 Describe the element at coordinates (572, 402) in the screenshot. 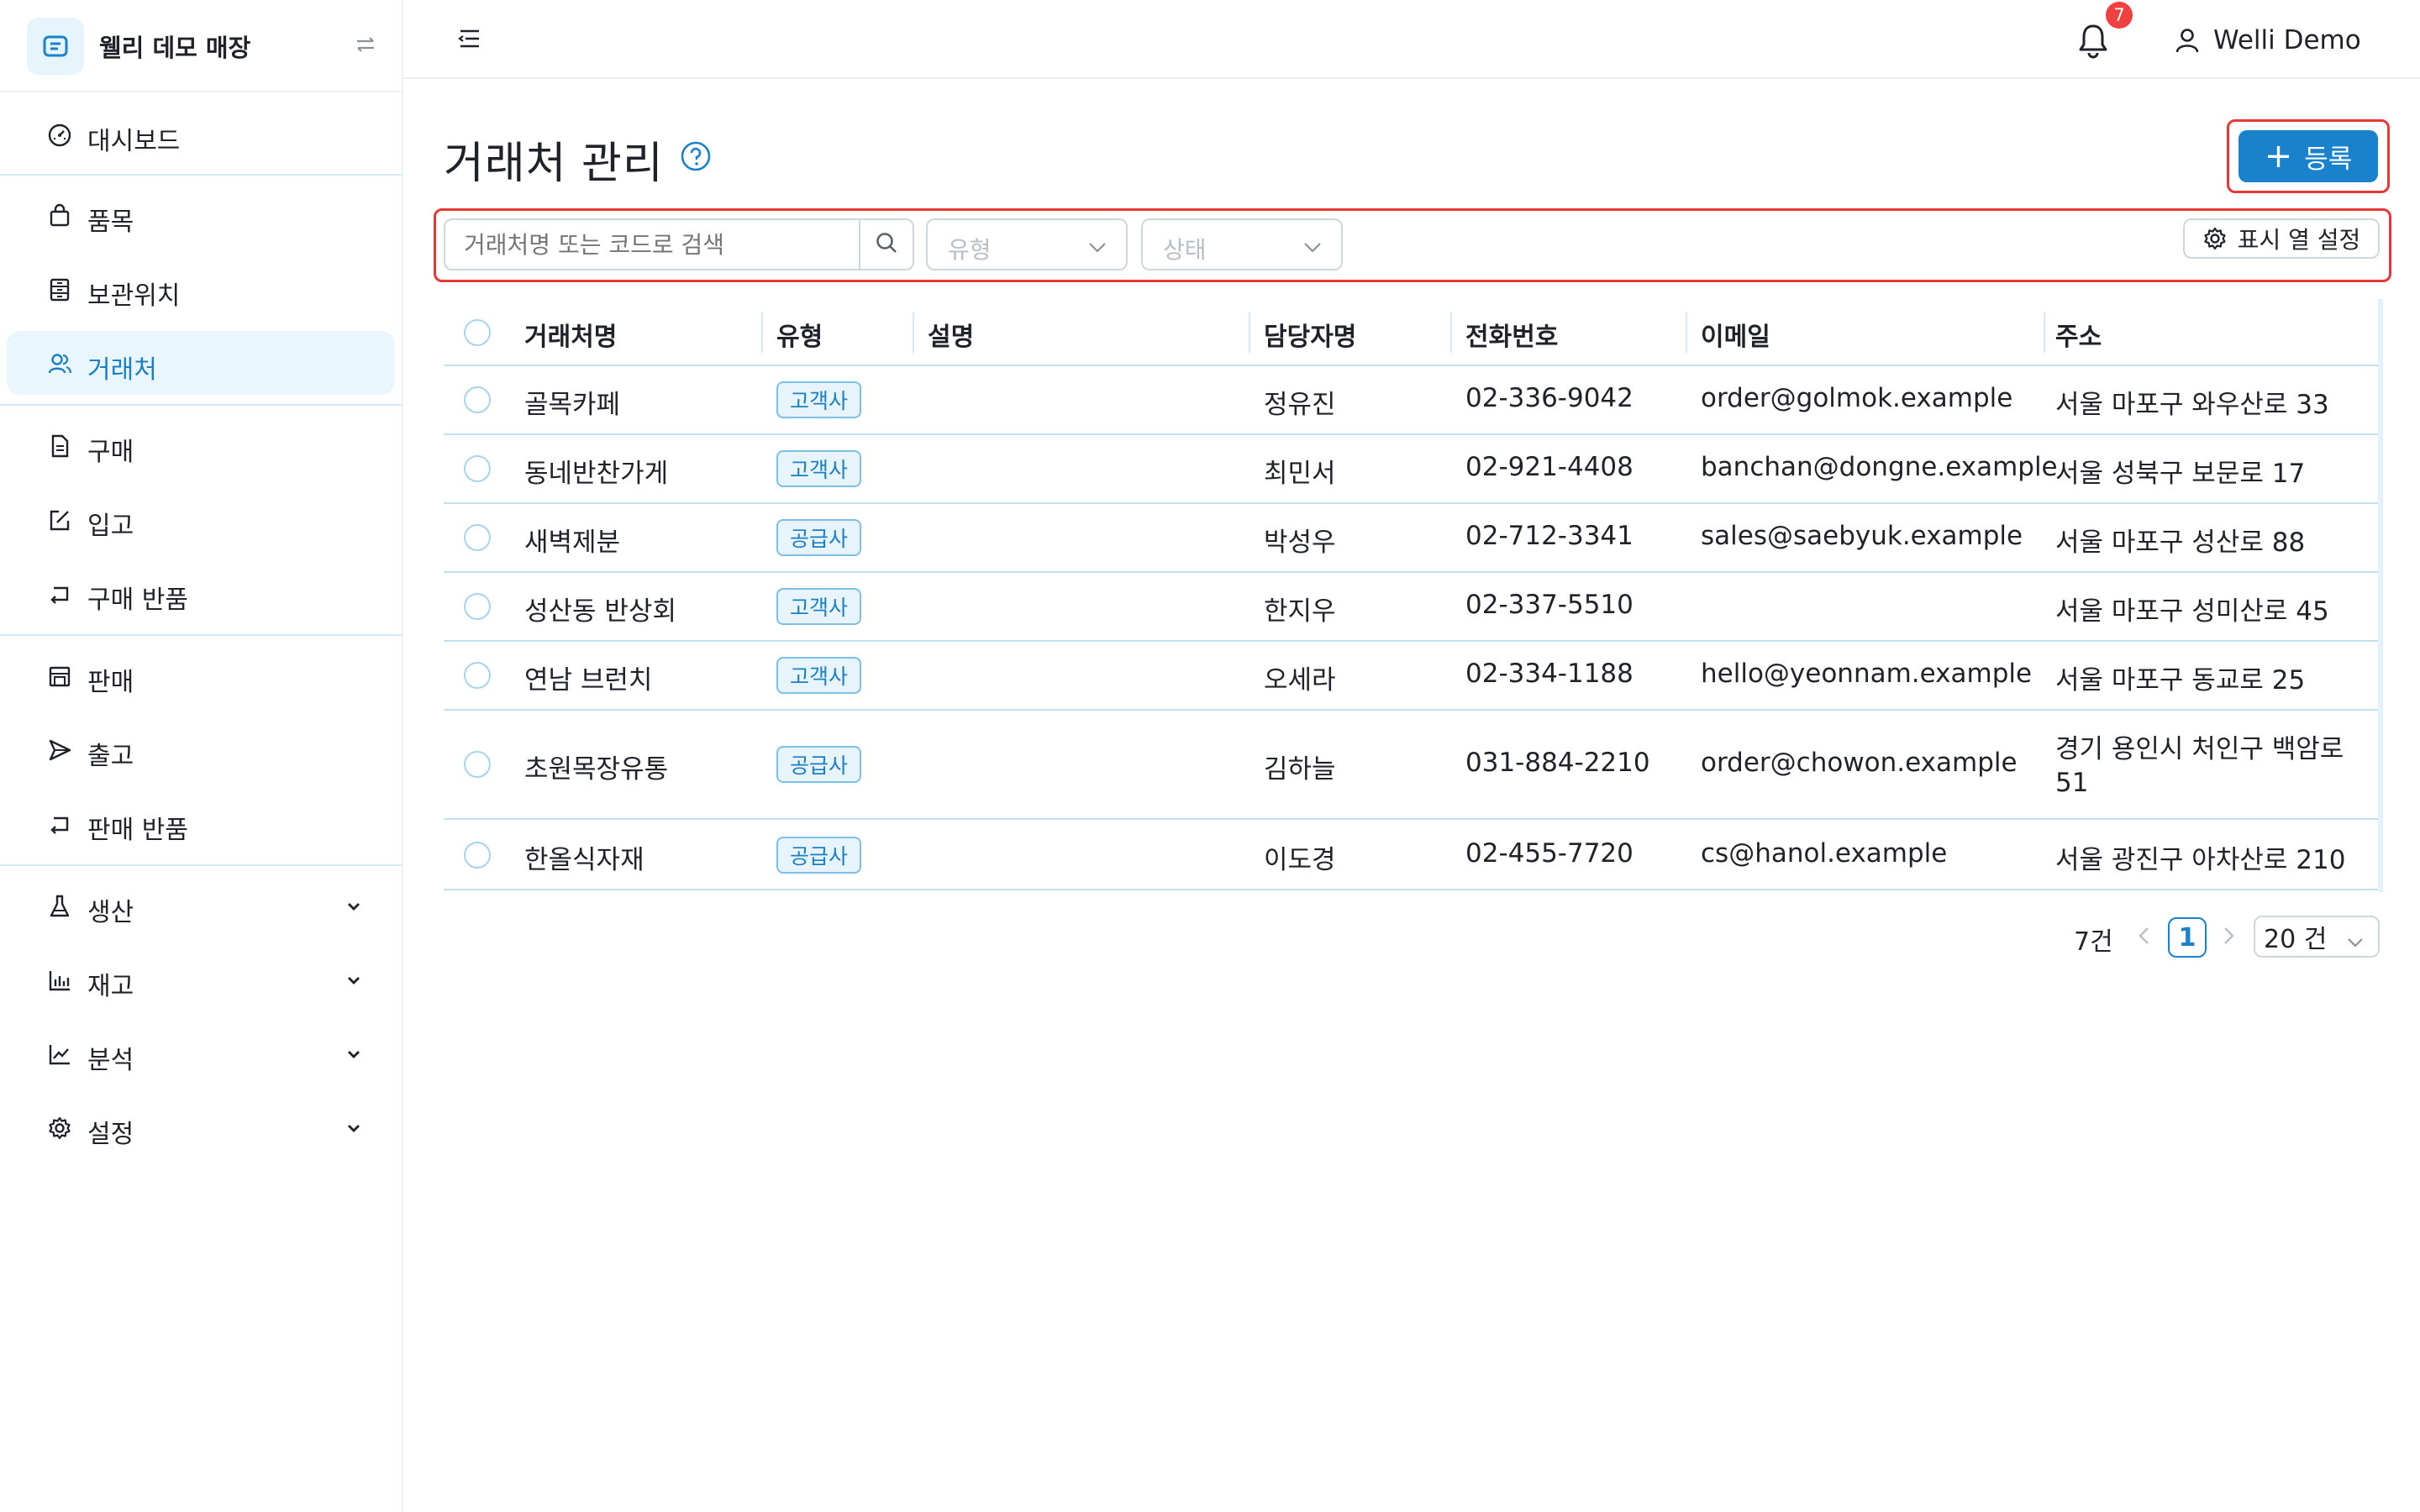

I see `cell-name: 골목카페` at that location.